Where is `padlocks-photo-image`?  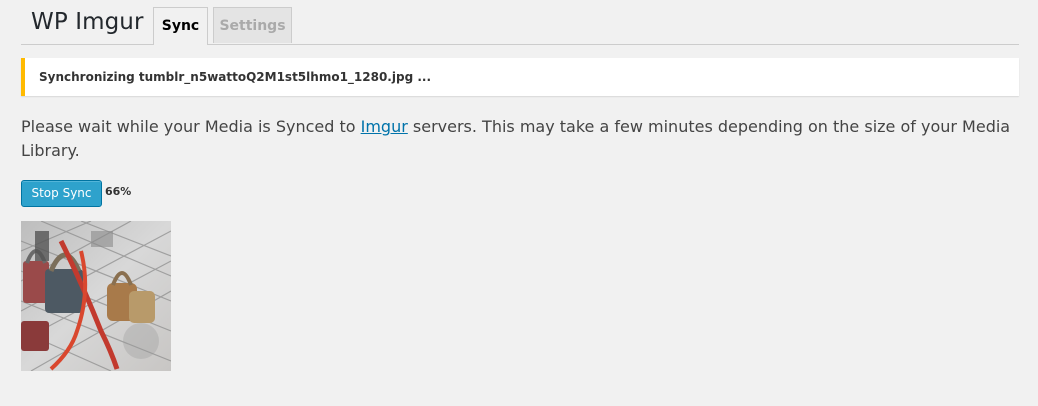
padlocks-photo-image is located at coordinates (96, 296).